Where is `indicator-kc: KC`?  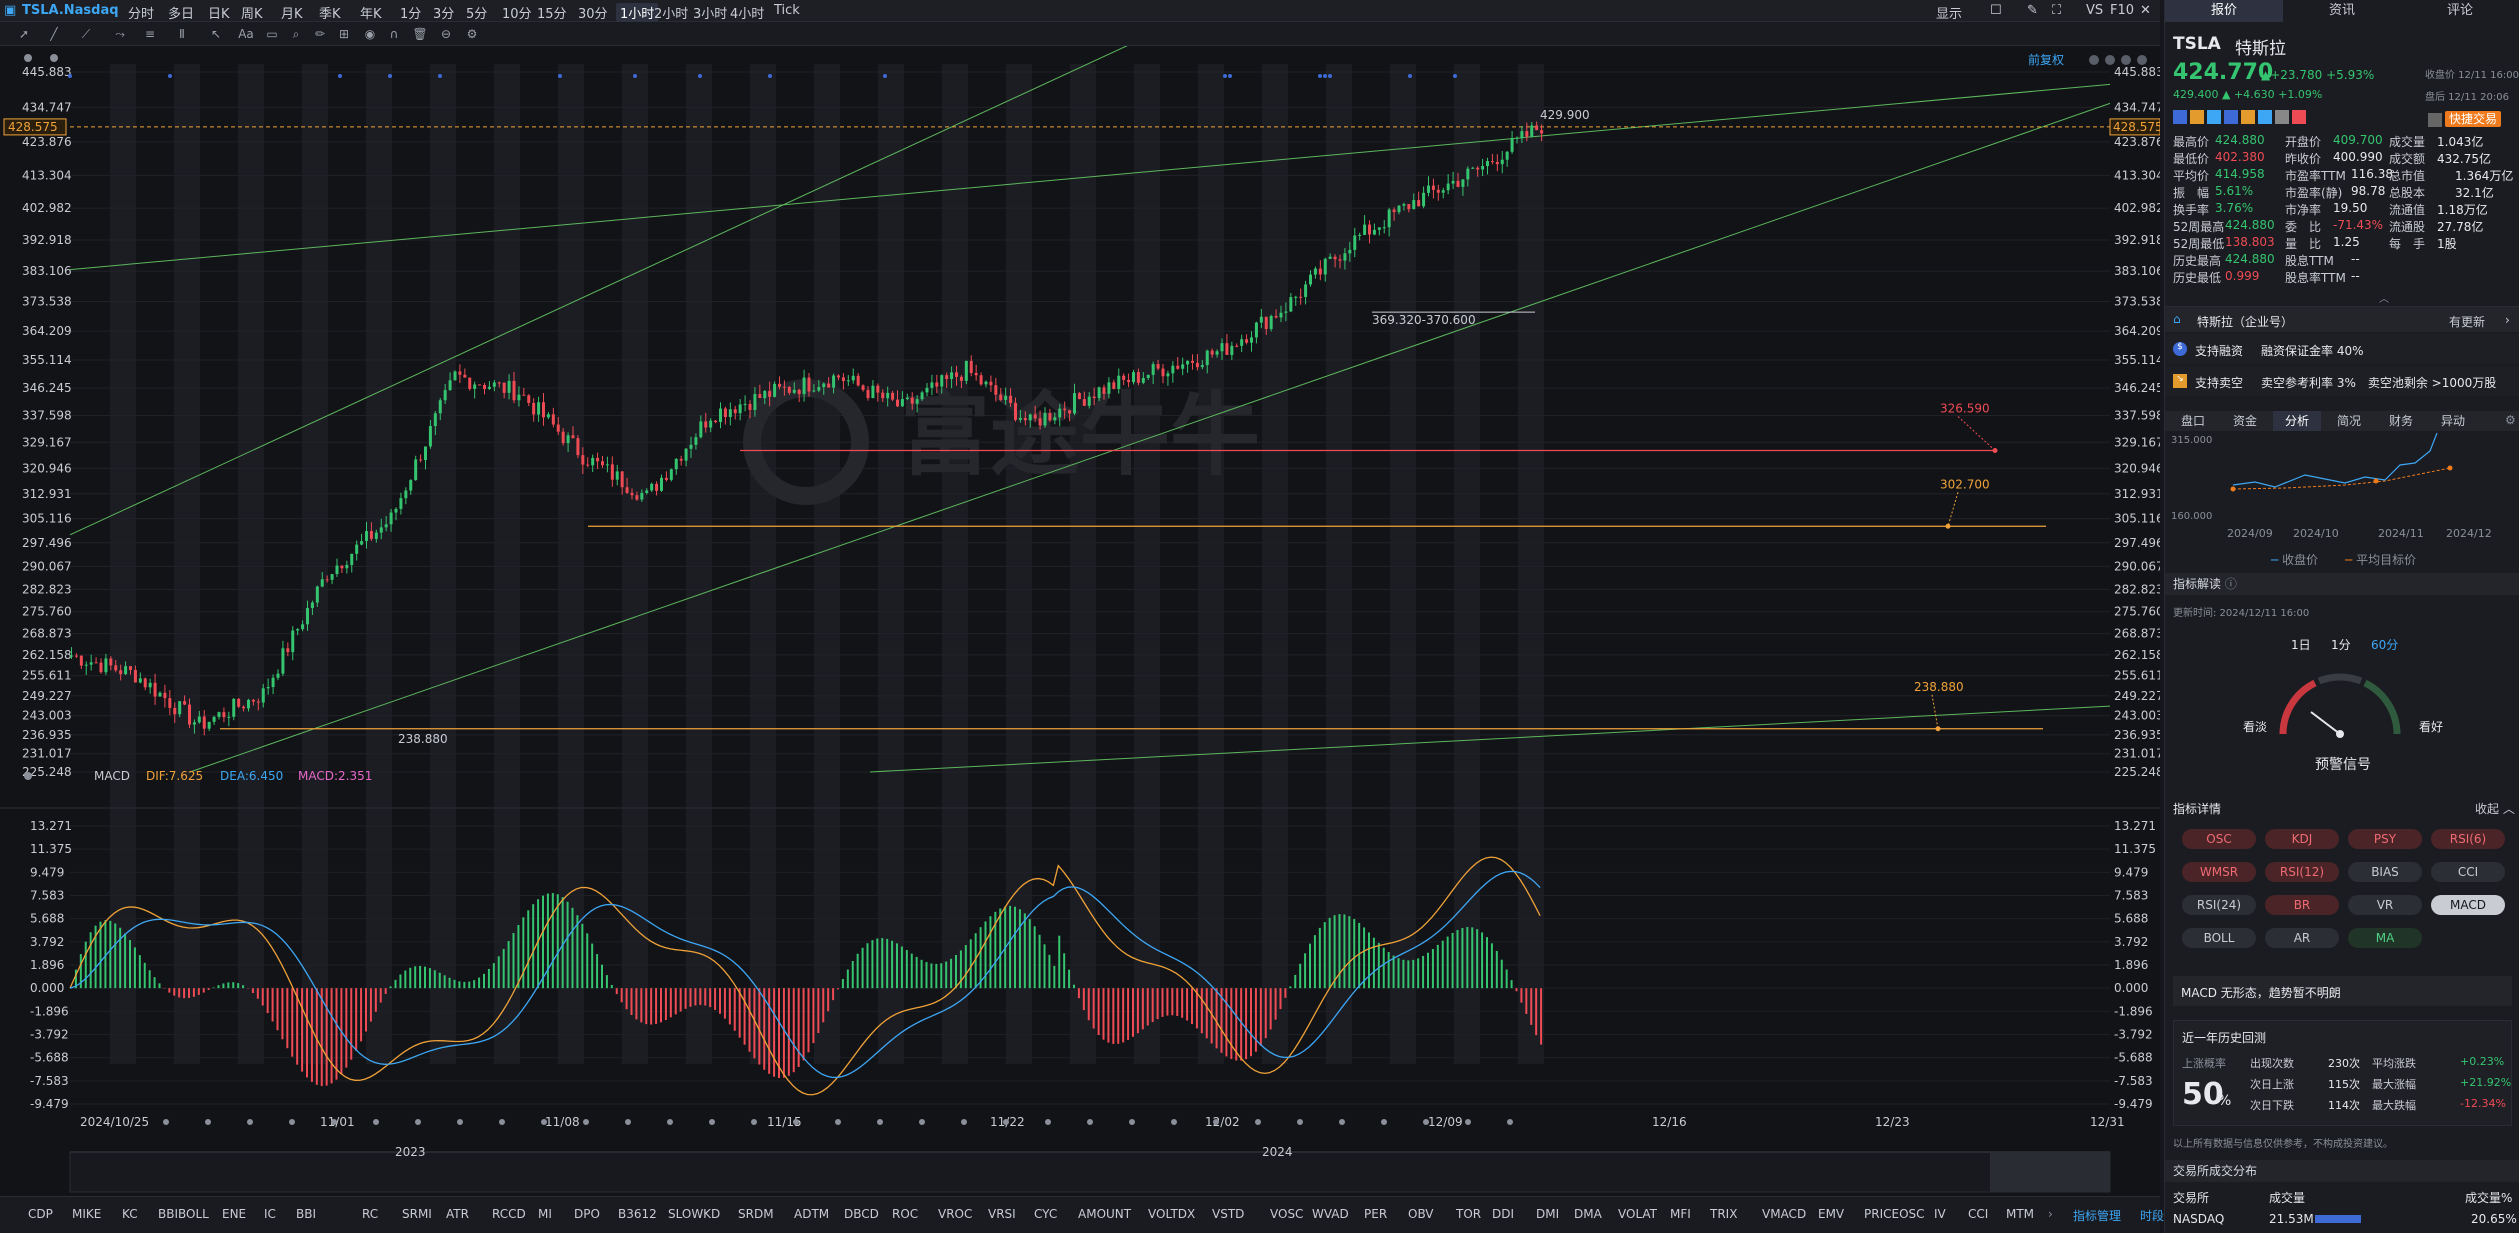
indicator-kc: KC is located at coordinates (130, 1214).